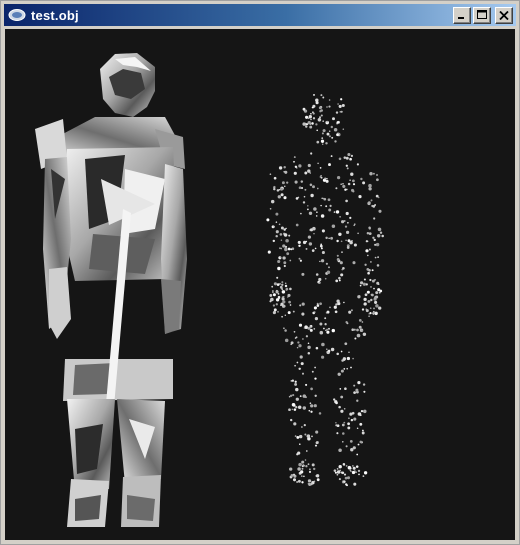 Image resolution: width=520 pixels, height=545 pixels. Describe the element at coordinates (260, 15) in the screenshot. I see `title-bar: test.obj` at that location.